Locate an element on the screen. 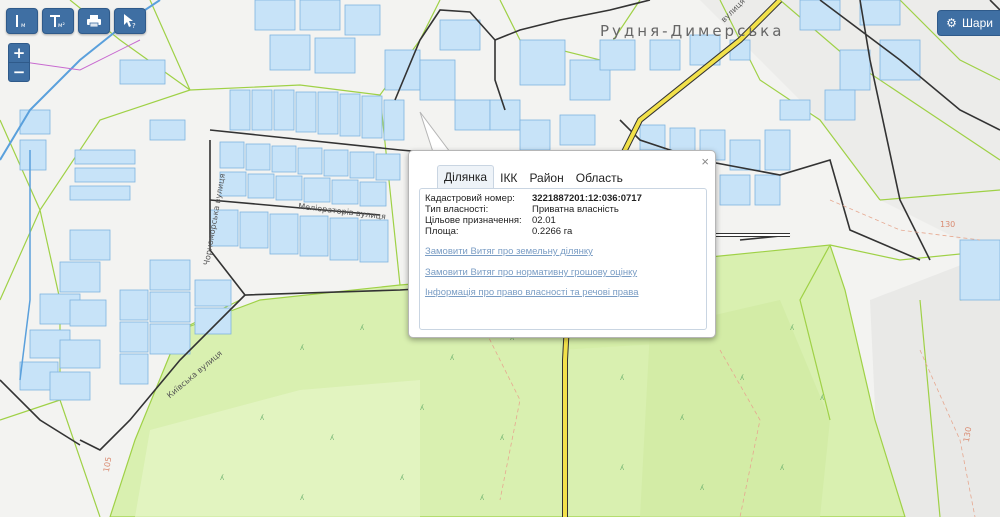 The width and height of the screenshot is (1000, 517). attr-row-purpose: Цільове призначення: 02.01 is located at coordinates (533, 220).